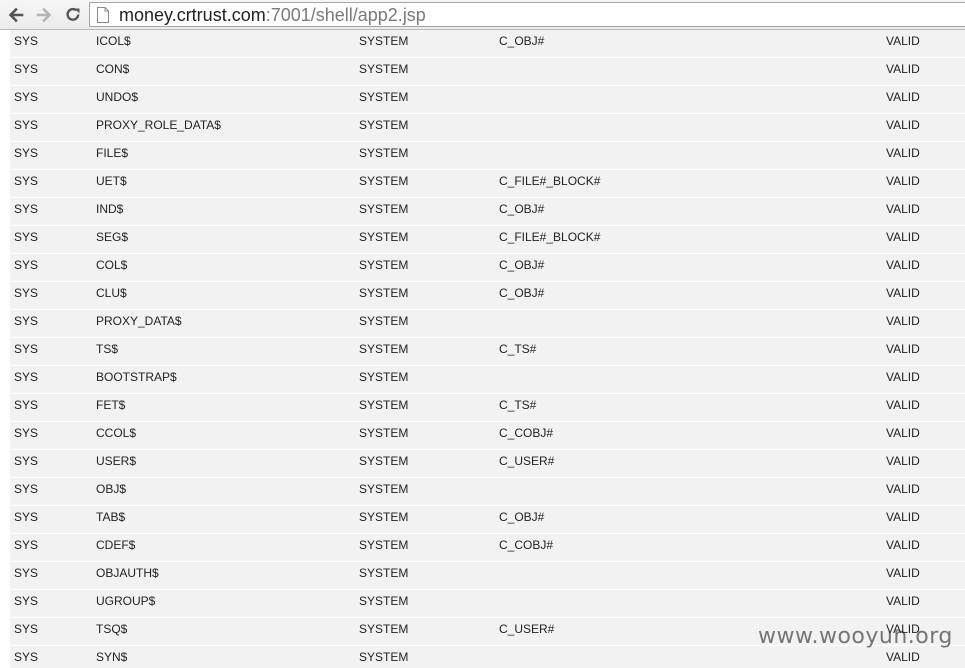 This screenshot has height=668, width=965. What do you see at coordinates (116, 461) in the screenshot?
I see `object-name-cell: USER$` at bounding box center [116, 461].